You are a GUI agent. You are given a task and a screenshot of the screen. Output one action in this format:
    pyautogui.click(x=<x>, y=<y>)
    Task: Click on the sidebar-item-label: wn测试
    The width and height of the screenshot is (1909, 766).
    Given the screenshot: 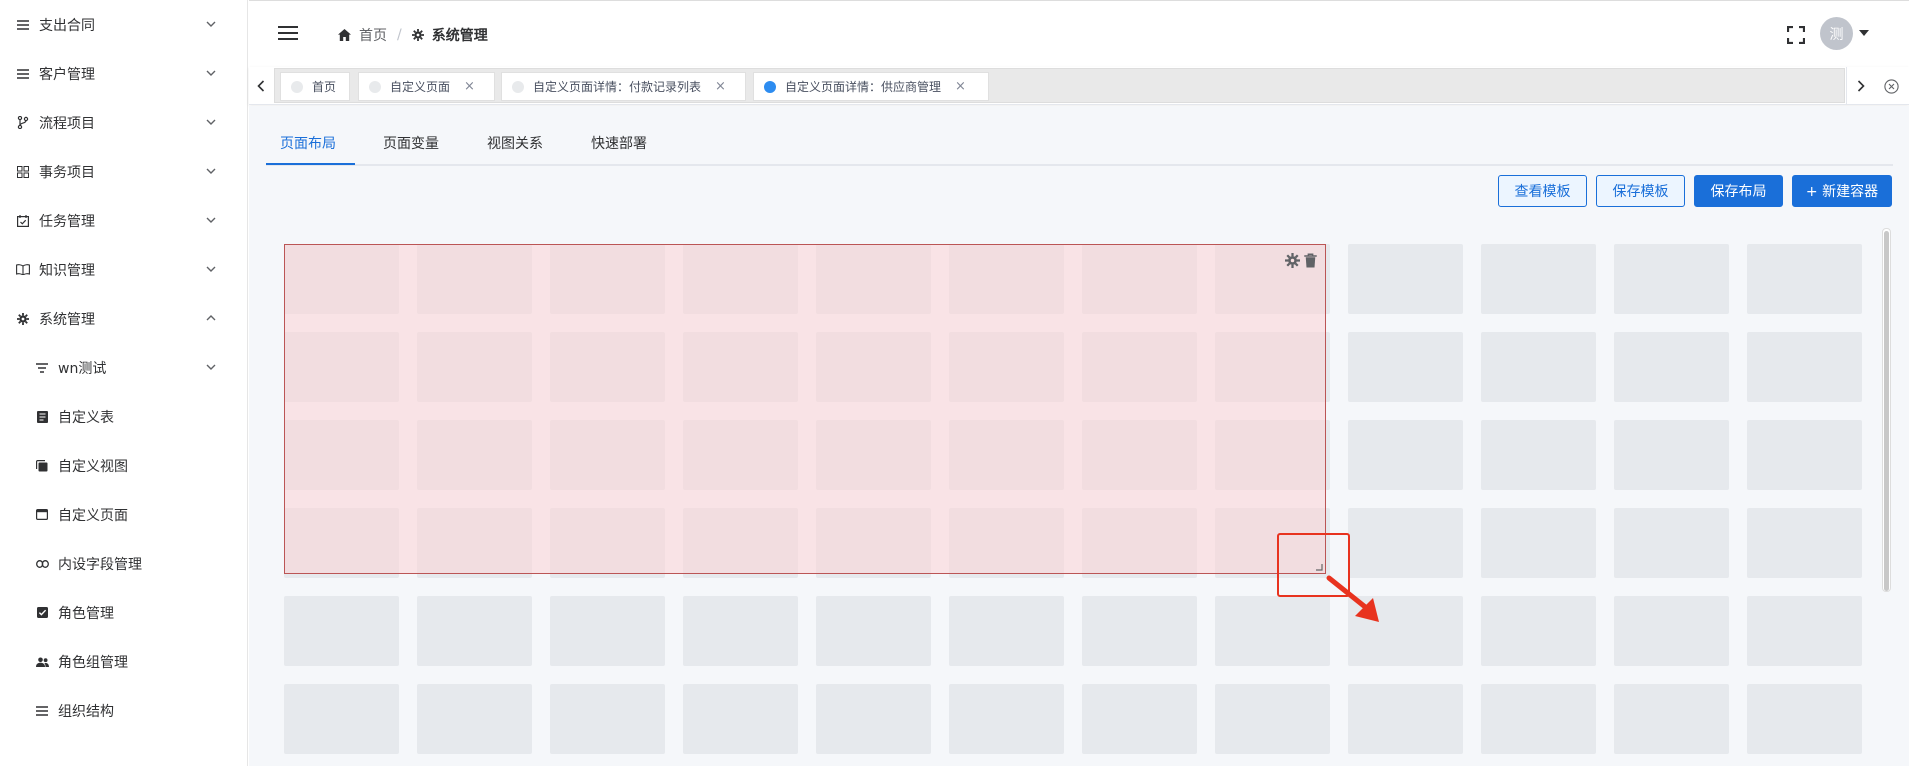 What is the action you would take?
    pyautogui.click(x=82, y=368)
    